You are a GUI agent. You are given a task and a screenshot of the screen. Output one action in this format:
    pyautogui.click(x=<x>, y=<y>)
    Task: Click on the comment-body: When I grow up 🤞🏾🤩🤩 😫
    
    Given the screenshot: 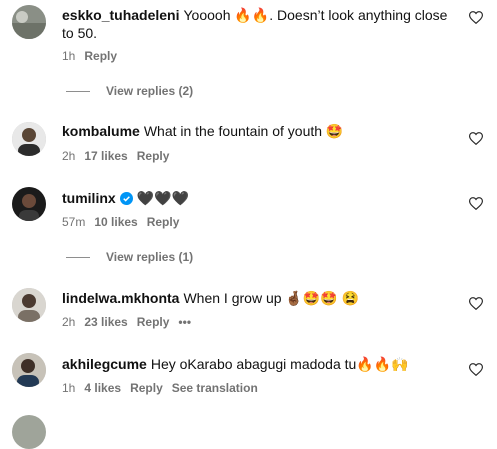 What is the action you would take?
    pyautogui.click(x=271, y=298)
    